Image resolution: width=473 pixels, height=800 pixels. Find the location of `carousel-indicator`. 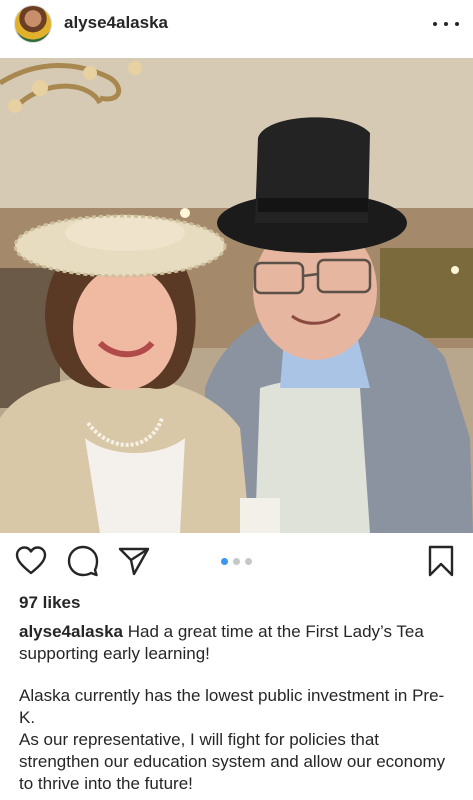

carousel-indicator is located at coordinates (236, 561).